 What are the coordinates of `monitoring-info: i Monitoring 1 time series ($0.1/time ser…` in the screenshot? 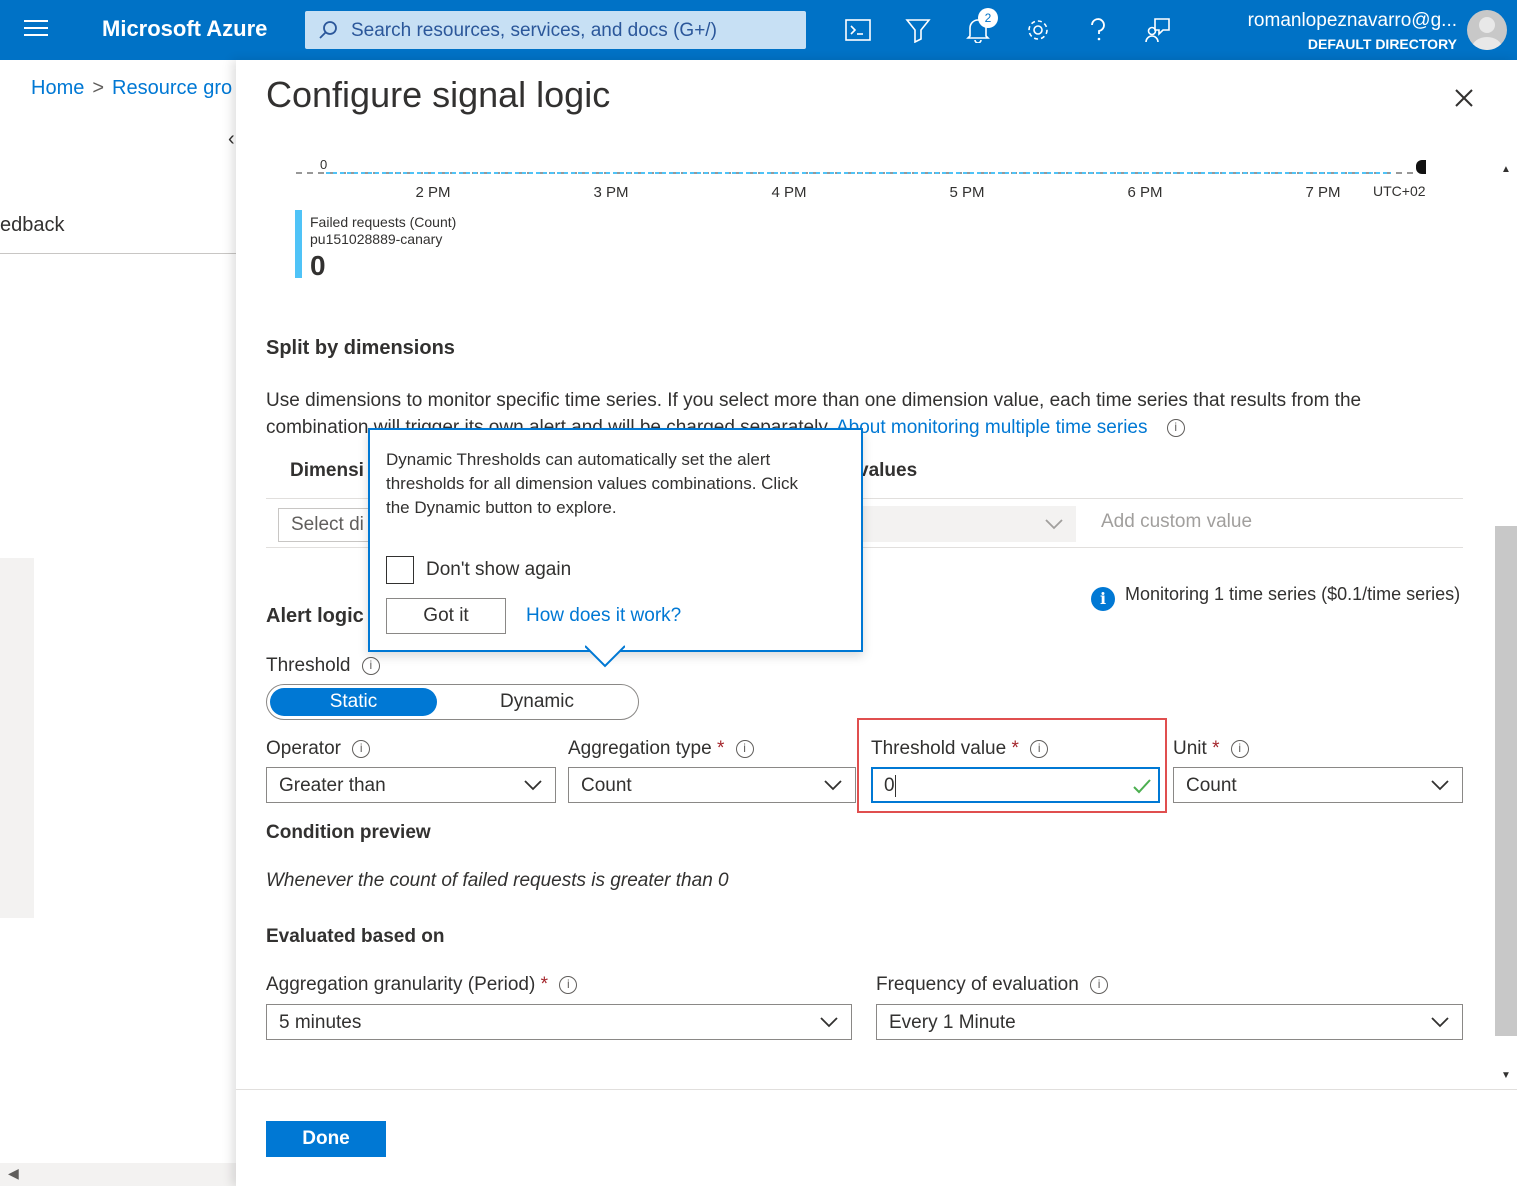 It's located at (1275, 597).